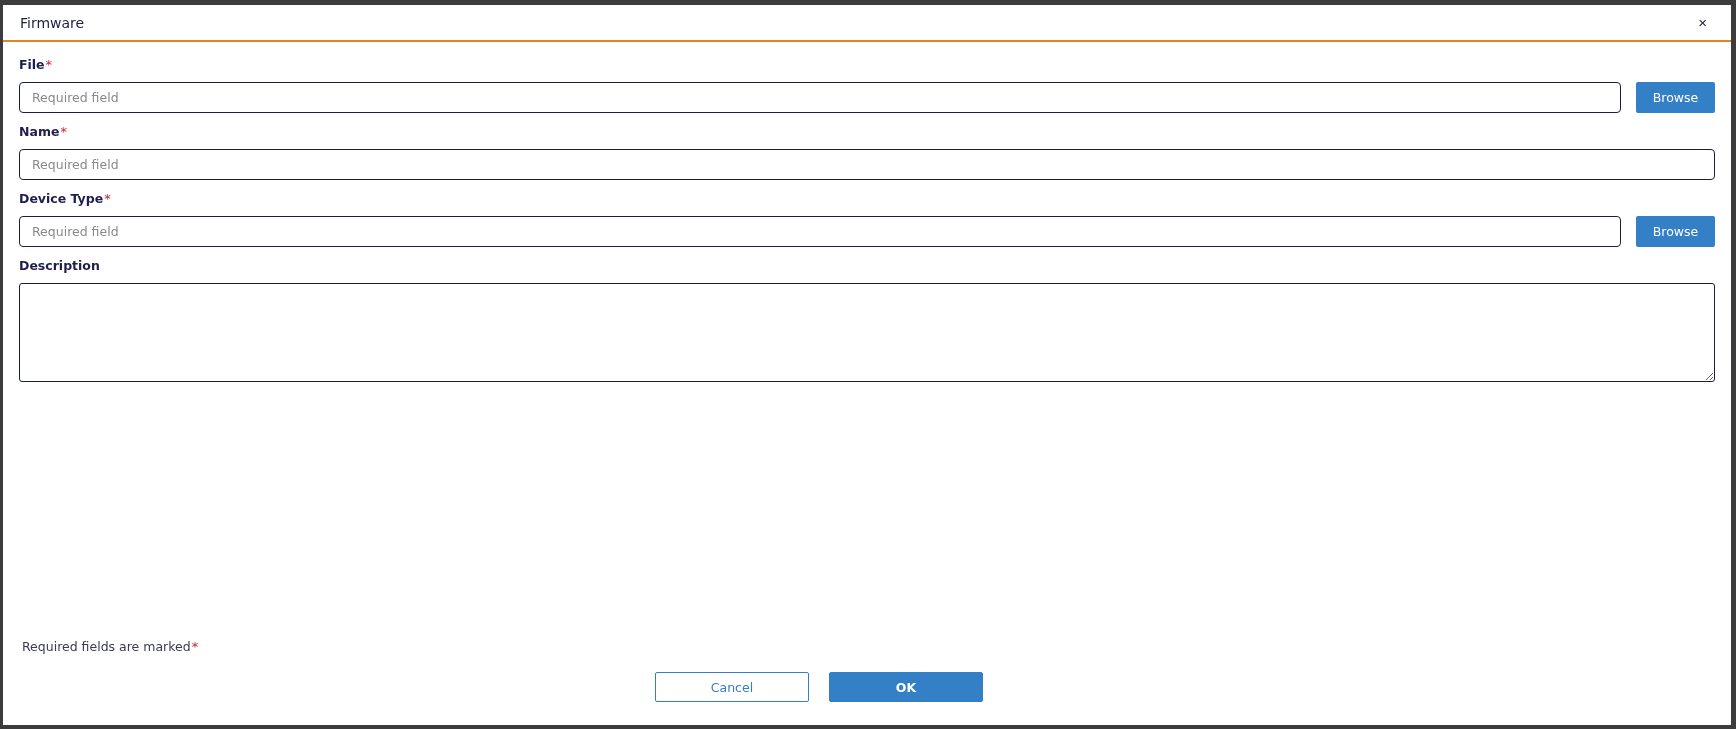  What do you see at coordinates (732, 687) in the screenshot?
I see `cancel-button: Cancel` at bounding box center [732, 687].